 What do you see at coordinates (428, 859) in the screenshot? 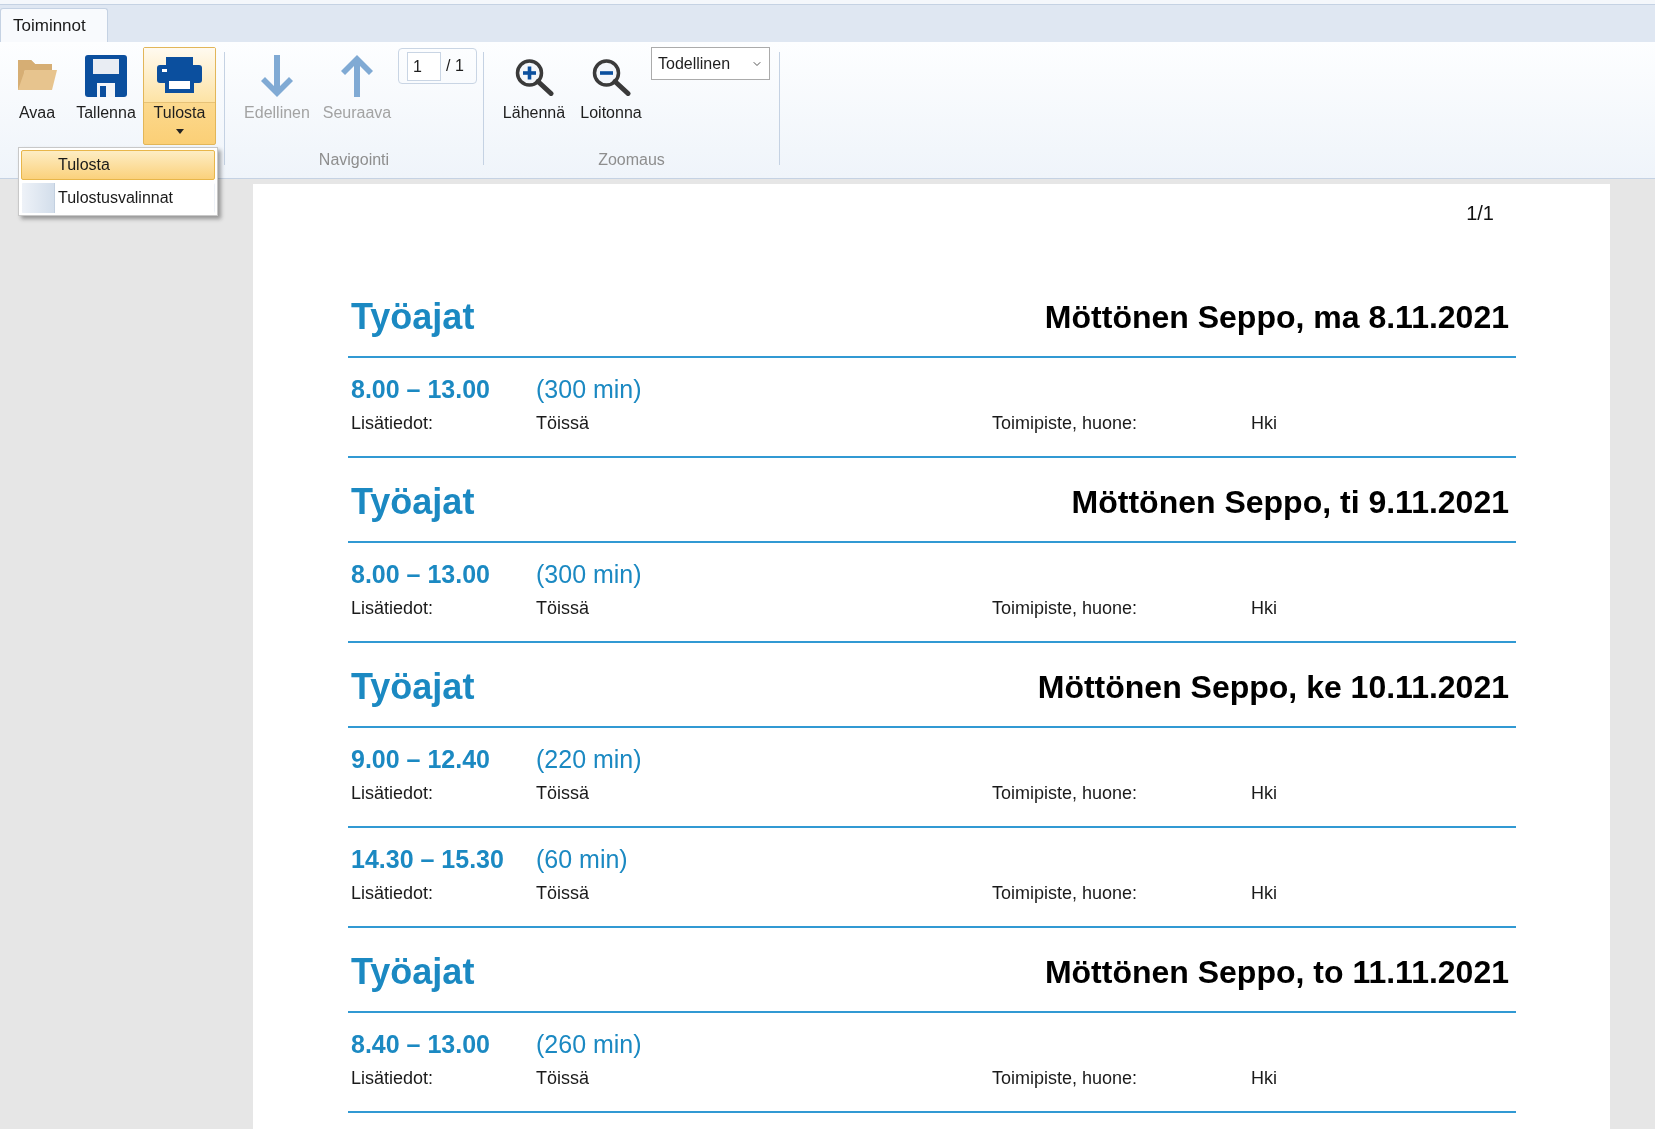
I see `time-range: 14.30 – 15.30` at bounding box center [428, 859].